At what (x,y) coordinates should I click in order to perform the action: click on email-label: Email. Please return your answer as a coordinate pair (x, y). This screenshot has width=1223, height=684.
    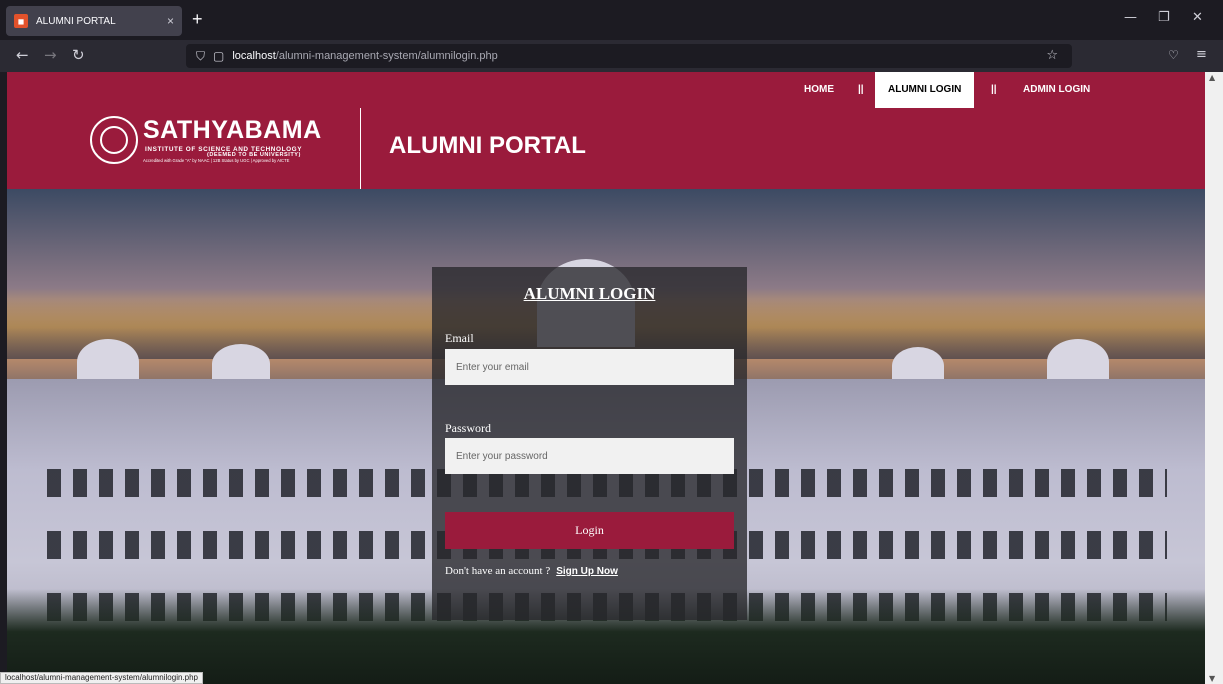
    Looking at the image, I should click on (459, 338).